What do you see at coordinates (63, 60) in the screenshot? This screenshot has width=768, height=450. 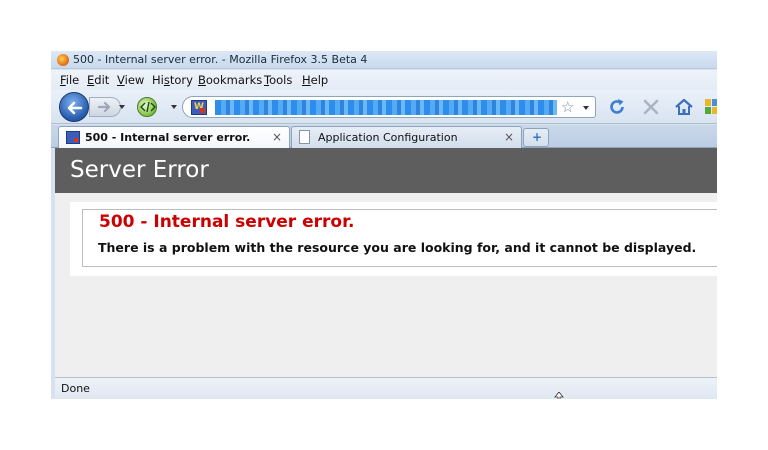 I see `firefox-icon` at bounding box center [63, 60].